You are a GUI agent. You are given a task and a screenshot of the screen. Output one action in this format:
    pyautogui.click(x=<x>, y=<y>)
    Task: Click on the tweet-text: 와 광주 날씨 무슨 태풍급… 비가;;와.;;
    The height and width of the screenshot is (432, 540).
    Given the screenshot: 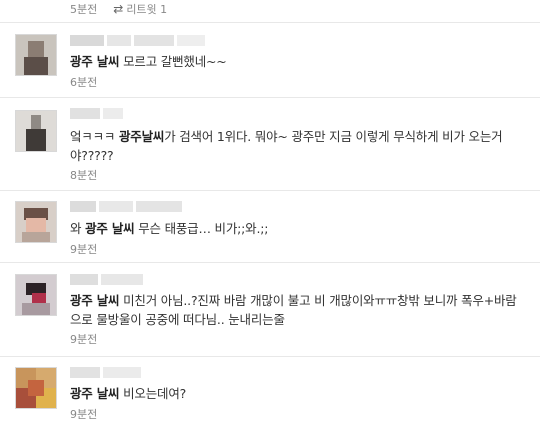 What is the action you would take?
    pyautogui.click(x=169, y=228)
    